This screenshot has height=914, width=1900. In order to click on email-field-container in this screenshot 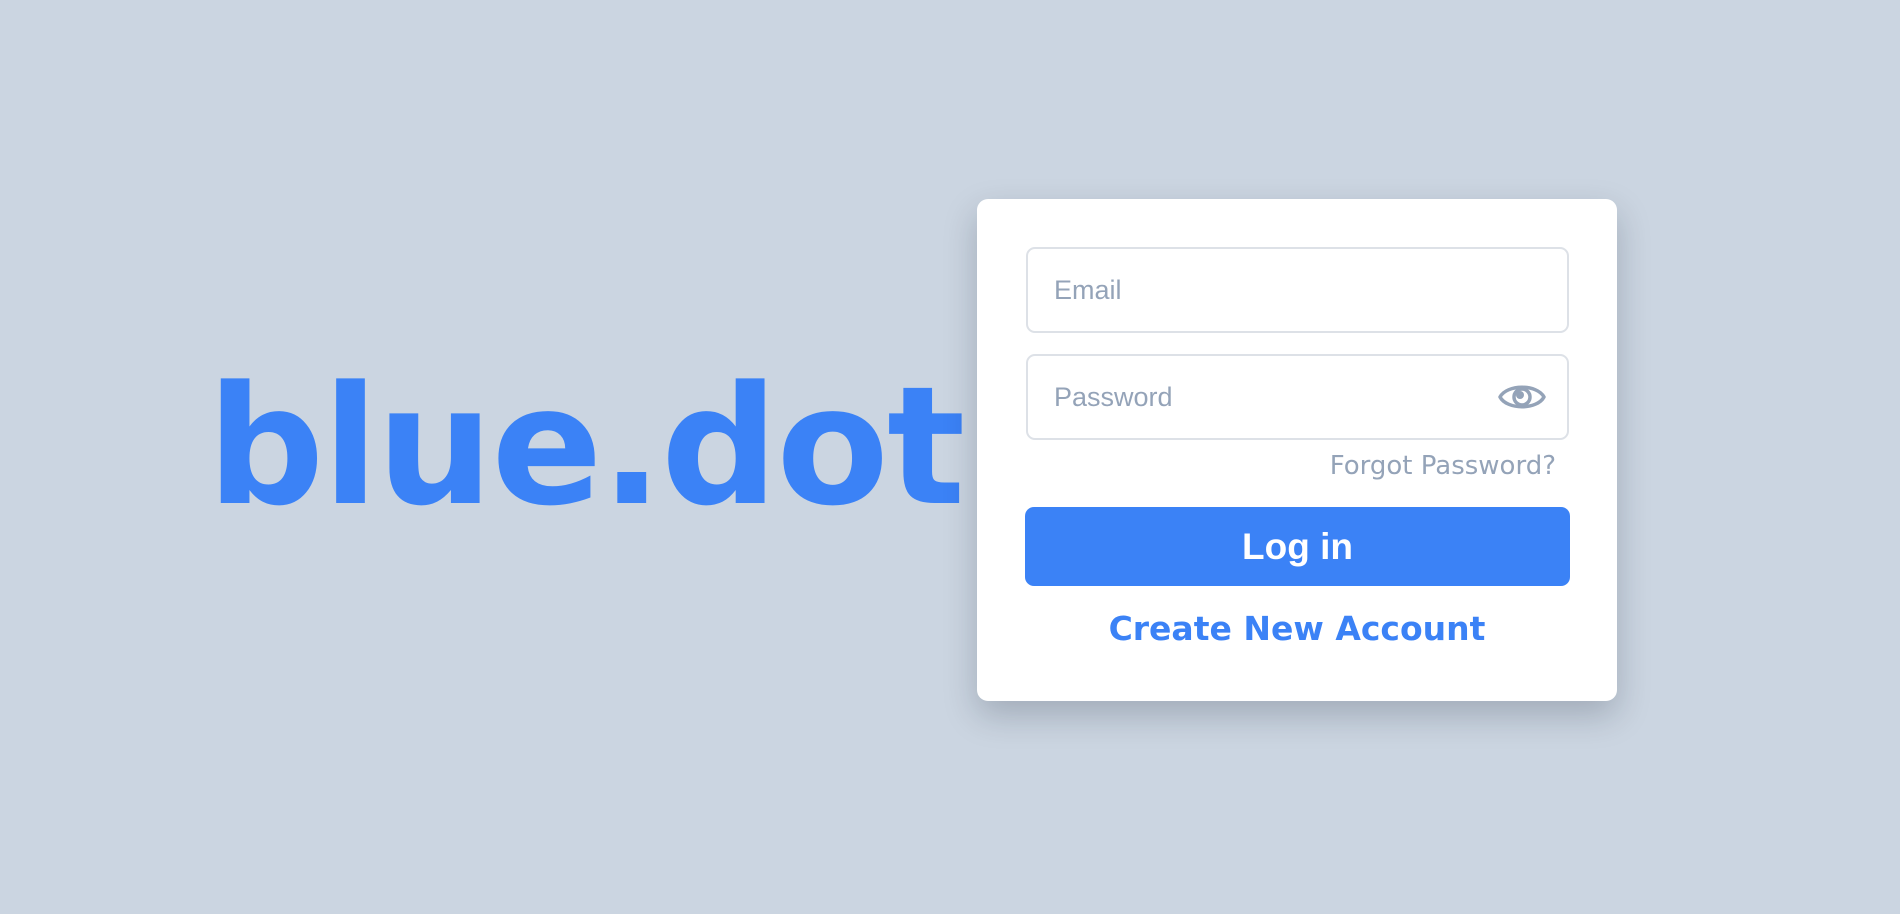, I will do `click(1297, 290)`.